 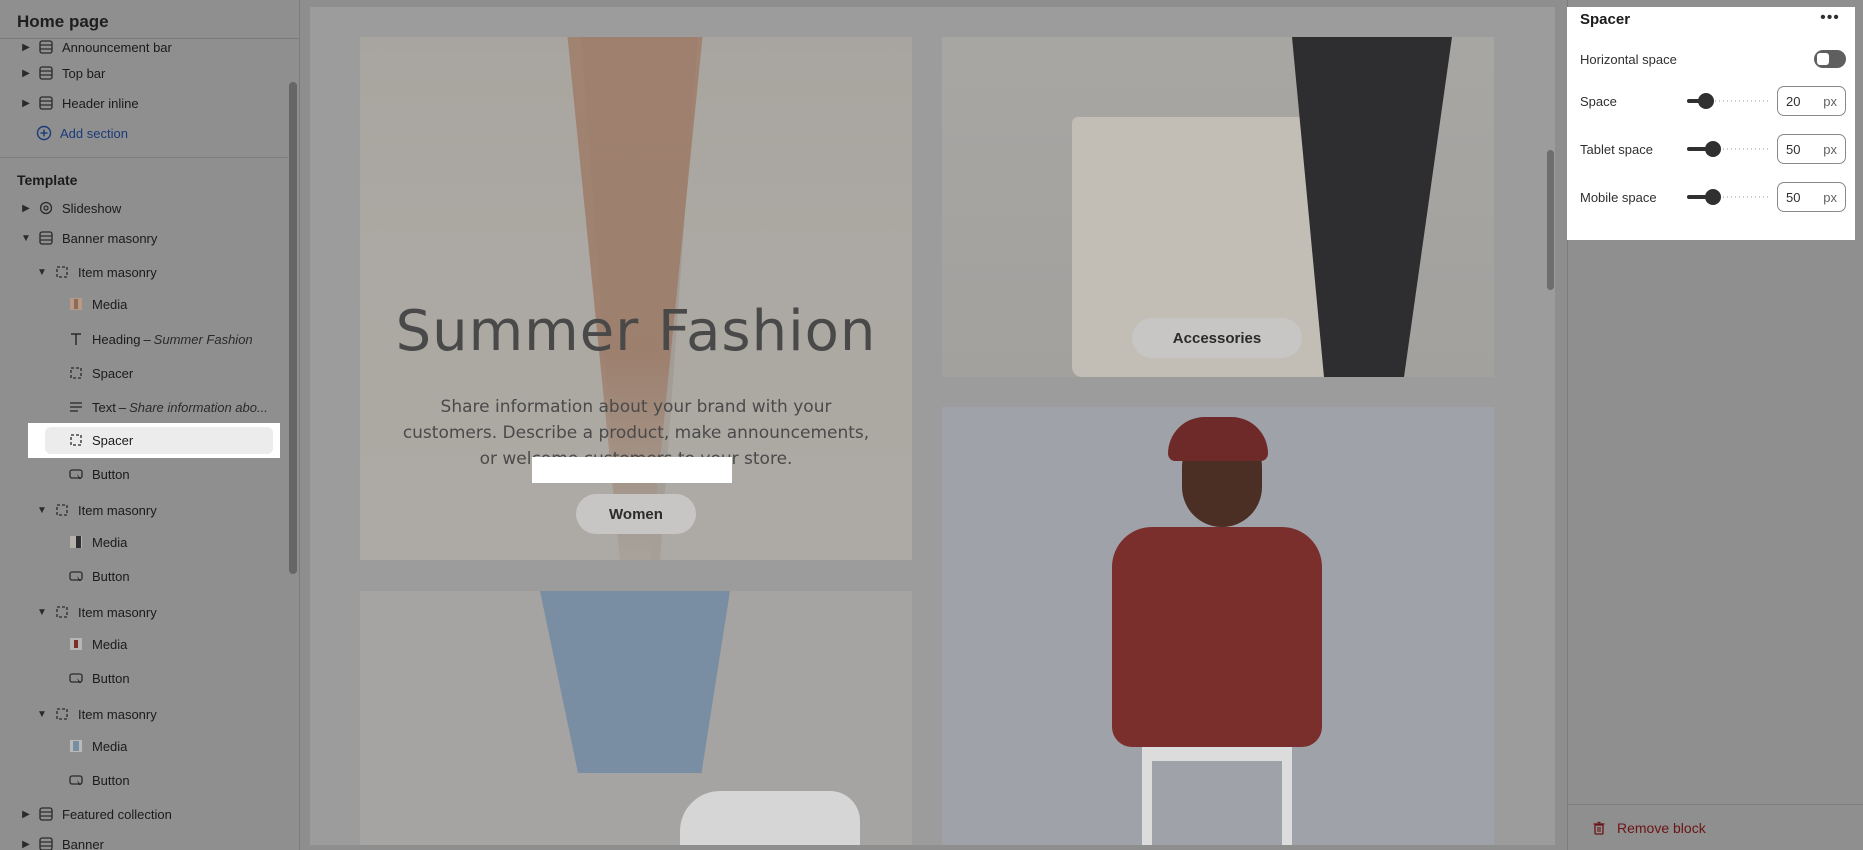 I want to click on plus-circle-icon, so click(x=44, y=133).